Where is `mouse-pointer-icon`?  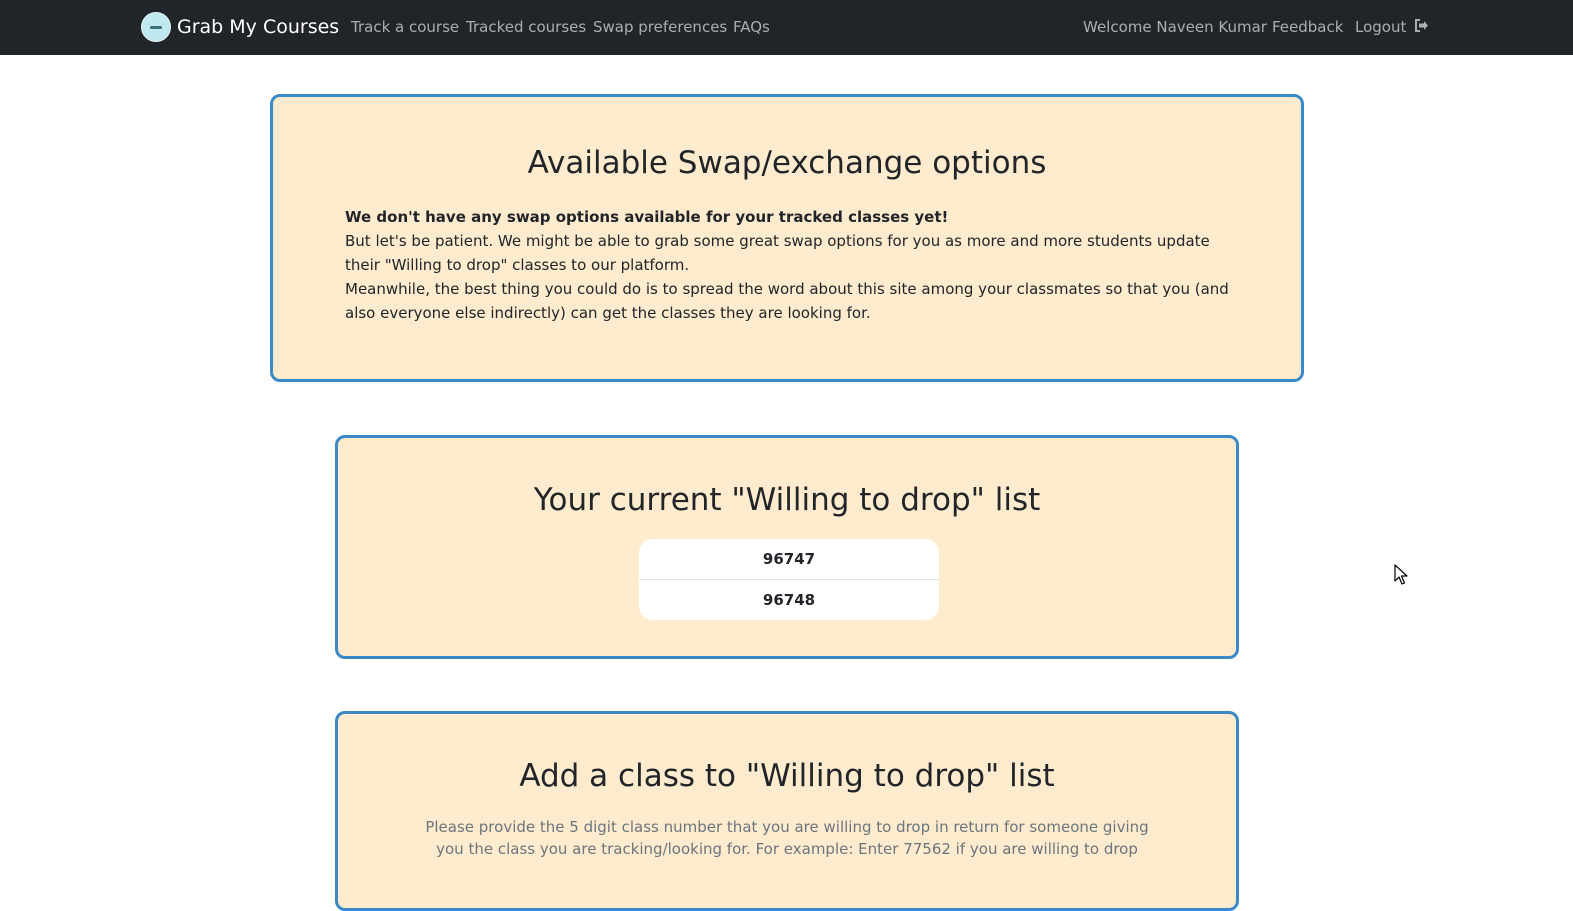 mouse-pointer-icon is located at coordinates (1401, 574).